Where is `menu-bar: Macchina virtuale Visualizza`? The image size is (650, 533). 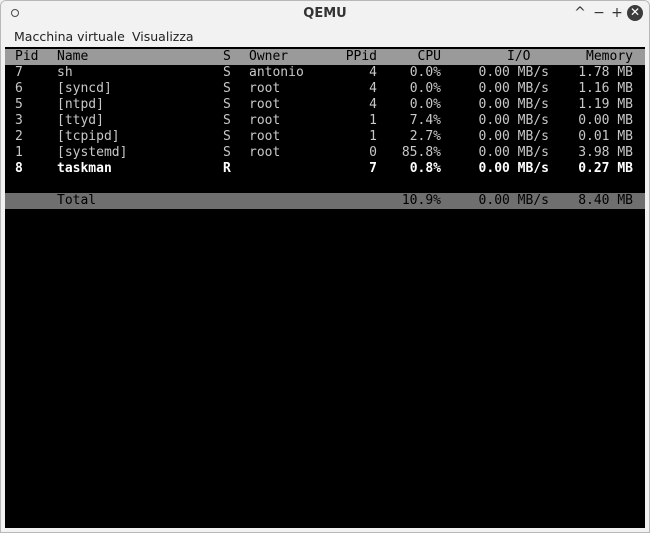
menu-bar: Macchina virtuale Visualizza is located at coordinates (325, 37).